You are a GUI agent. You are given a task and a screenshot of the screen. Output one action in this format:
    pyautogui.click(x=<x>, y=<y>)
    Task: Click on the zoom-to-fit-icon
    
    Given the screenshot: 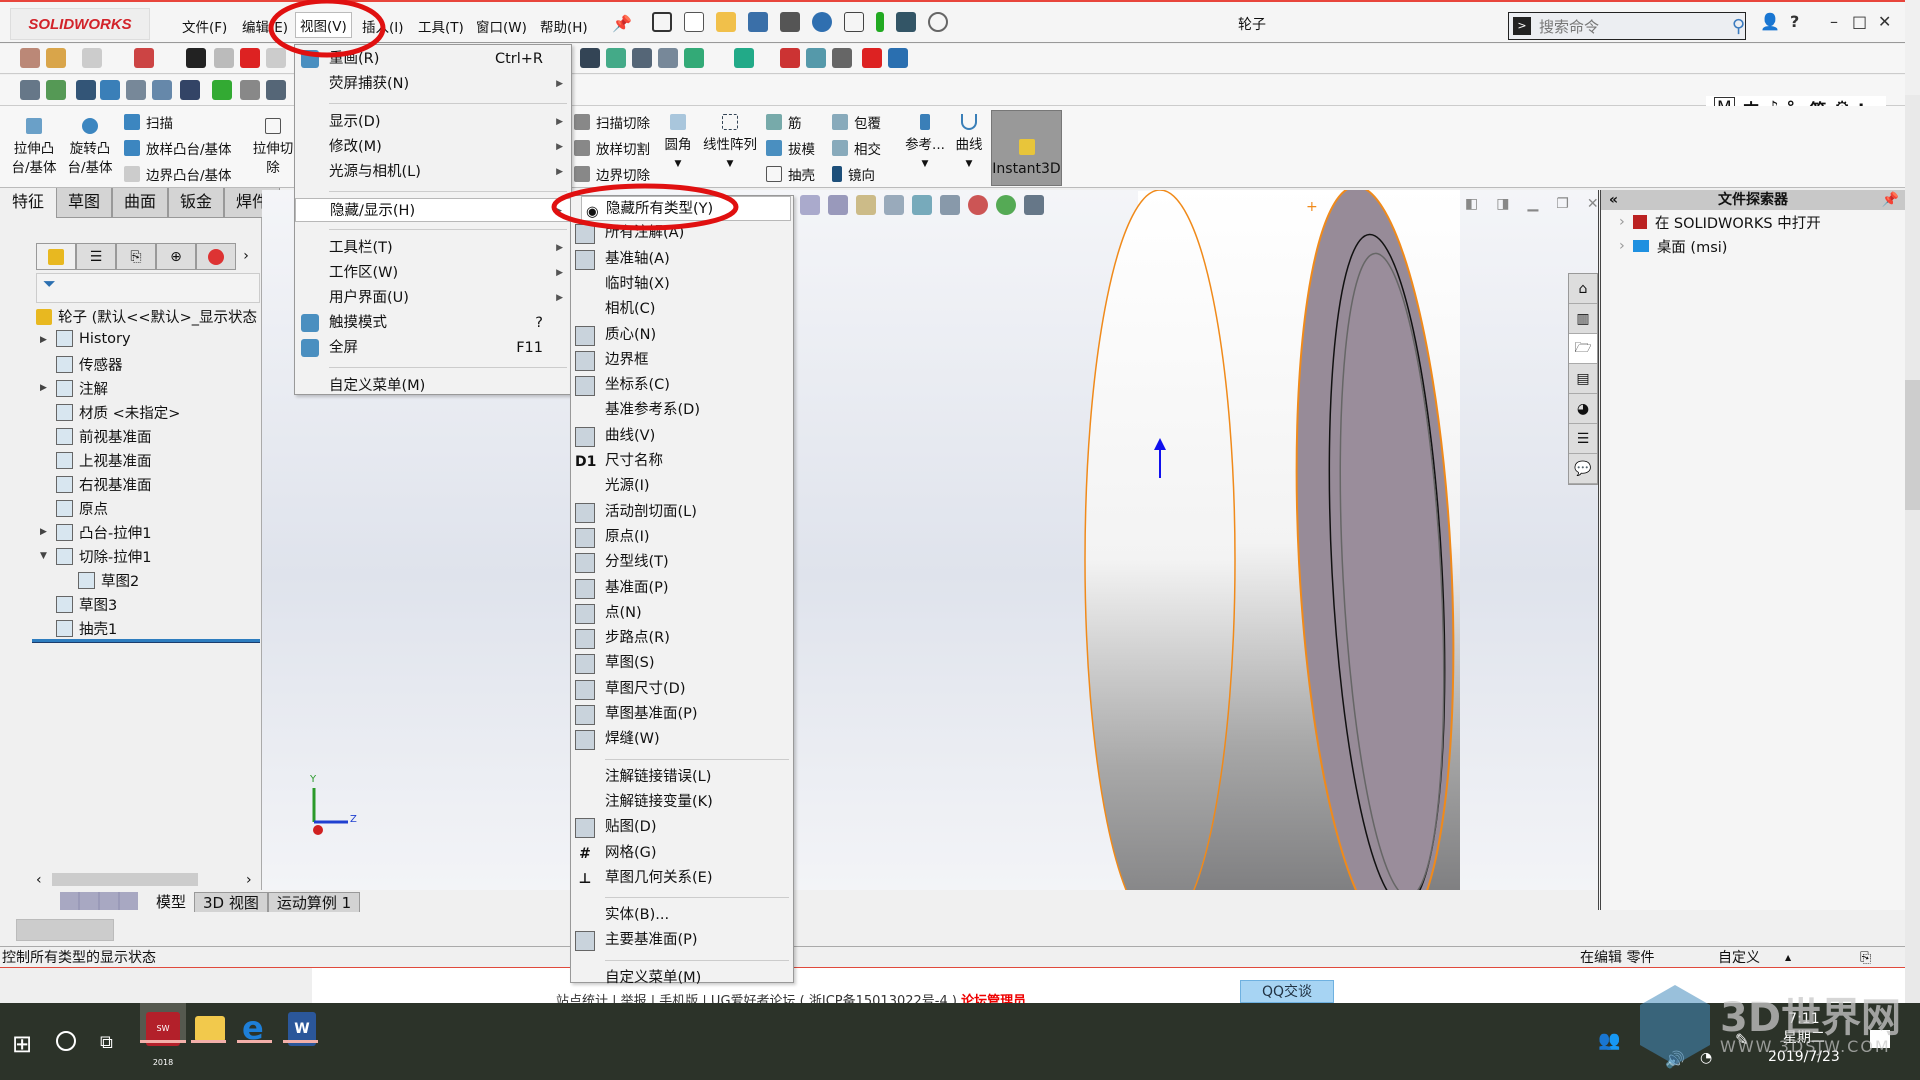 What is the action you would take?
    pyautogui.click(x=810, y=205)
    